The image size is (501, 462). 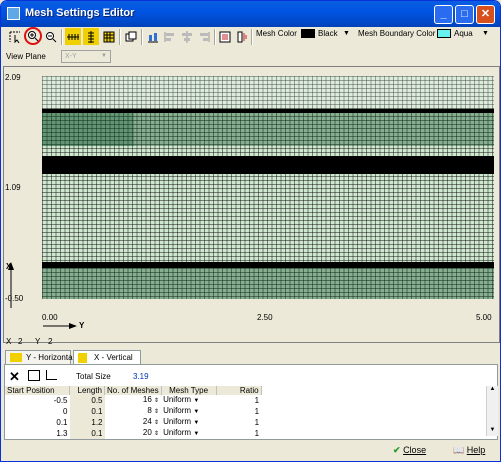 What do you see at coordinates (397, 450) in the screenshot?
I see `checkmark-icon: ✔` at bounding box center [397, 450].